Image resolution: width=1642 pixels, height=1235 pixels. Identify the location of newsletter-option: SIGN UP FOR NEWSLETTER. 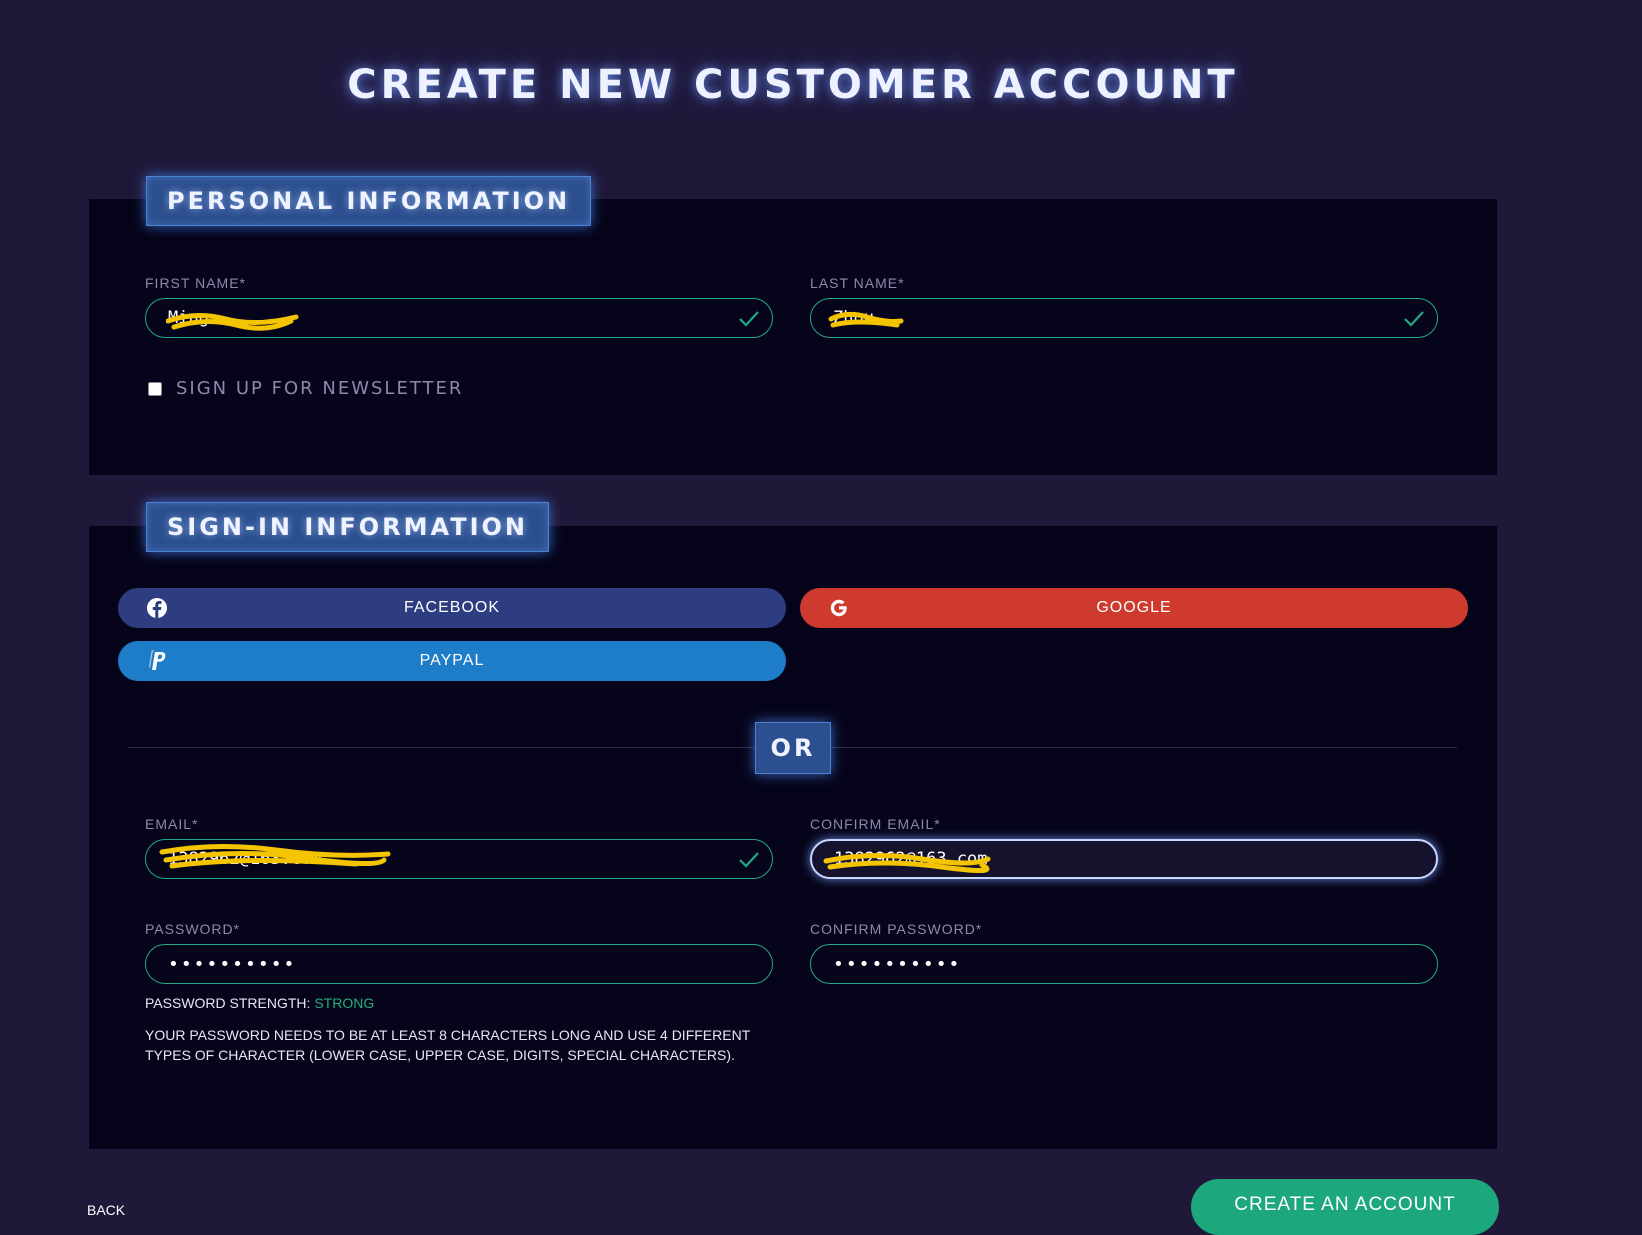
(305, 388).